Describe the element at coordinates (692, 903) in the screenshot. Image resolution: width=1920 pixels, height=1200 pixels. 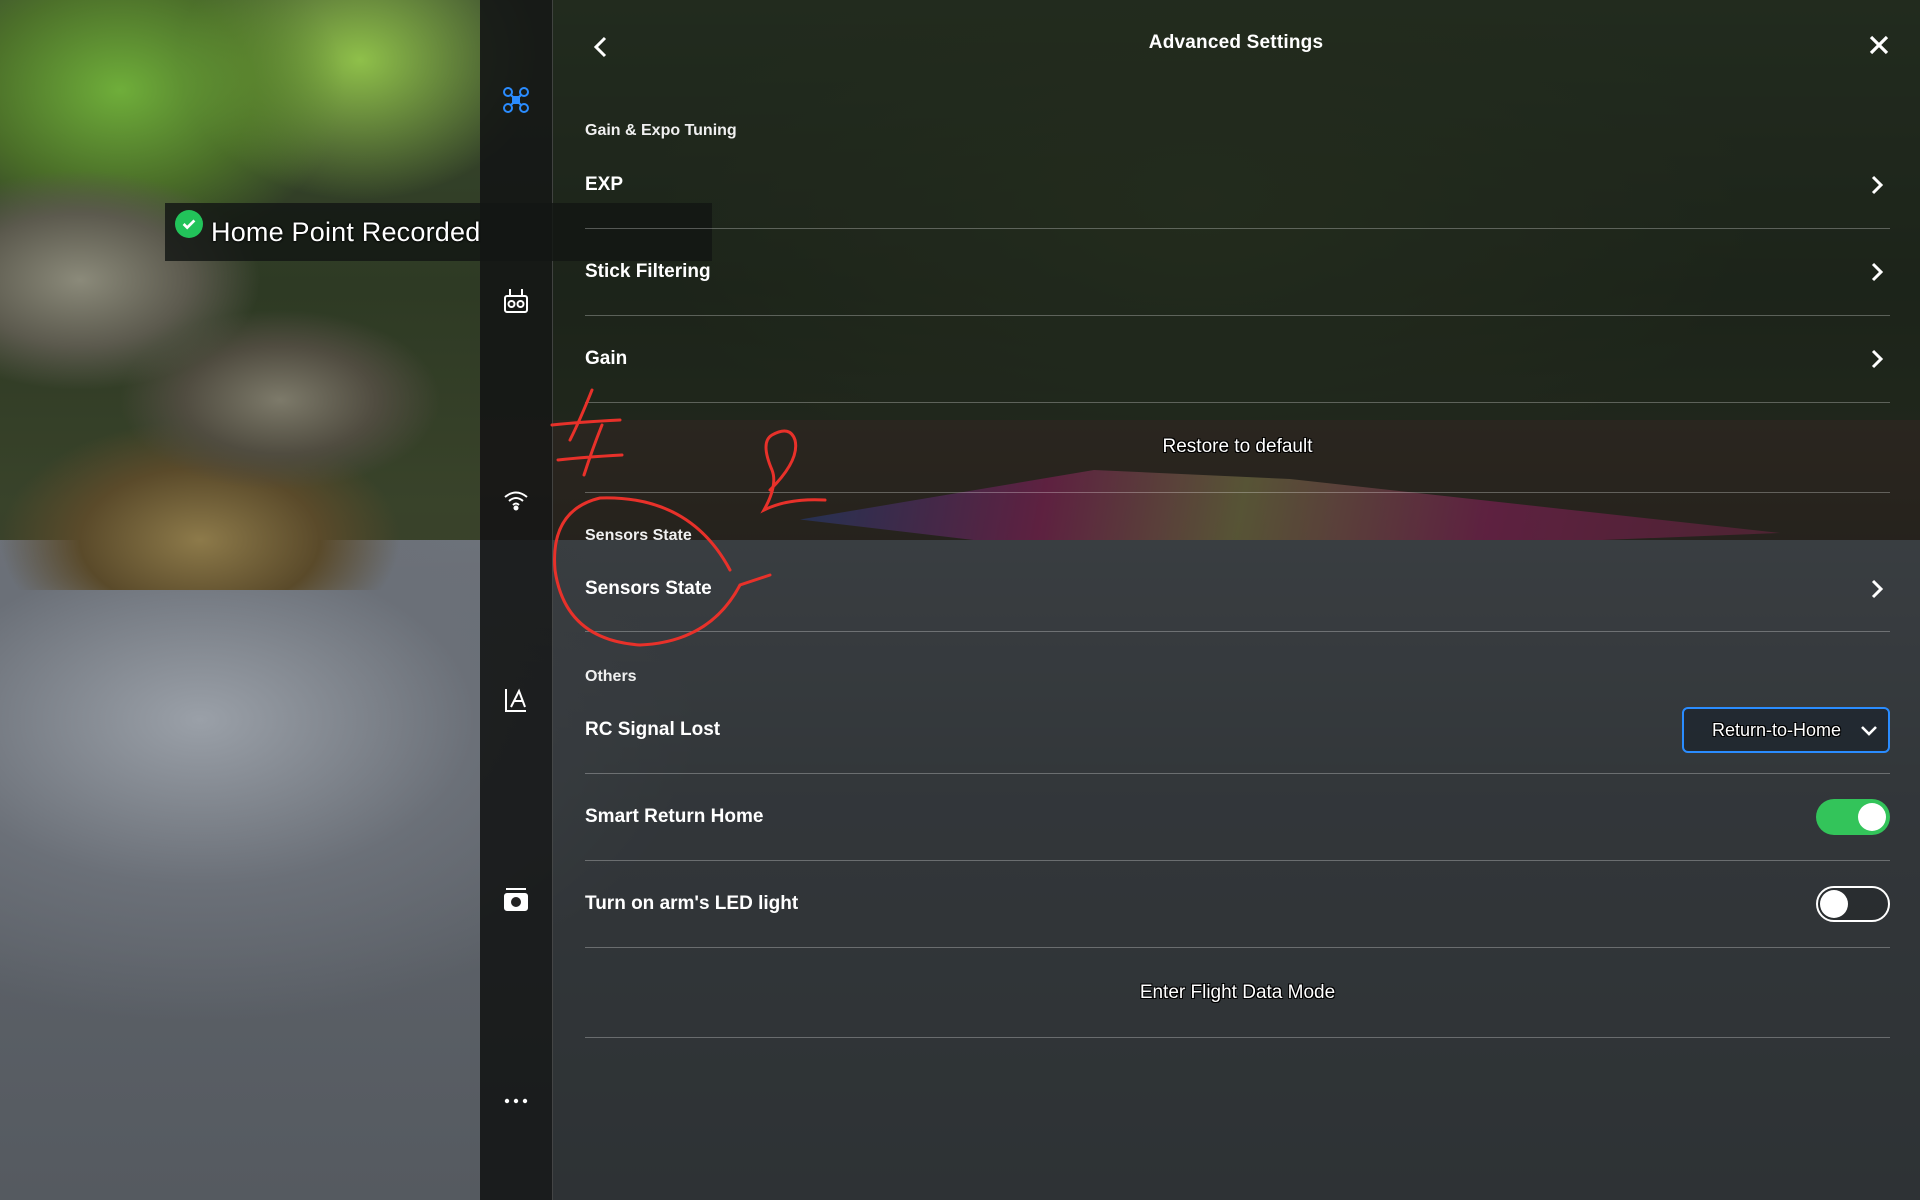
I see `row-label: Turn on arm's LED light` at that location.